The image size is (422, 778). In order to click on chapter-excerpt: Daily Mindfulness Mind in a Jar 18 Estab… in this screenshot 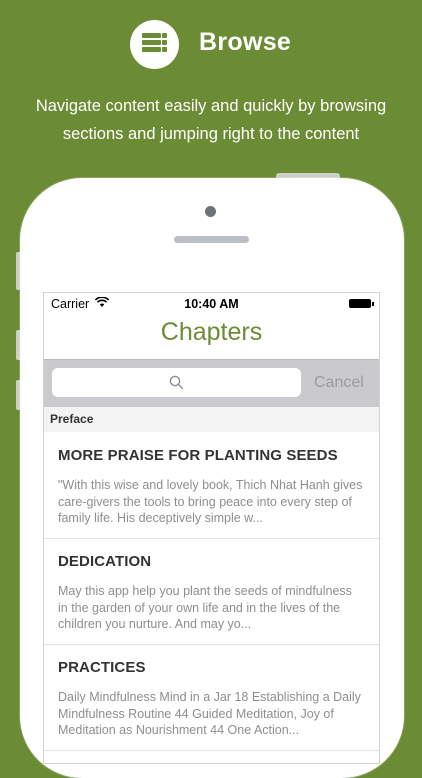, I will do `click(209, 713)`.